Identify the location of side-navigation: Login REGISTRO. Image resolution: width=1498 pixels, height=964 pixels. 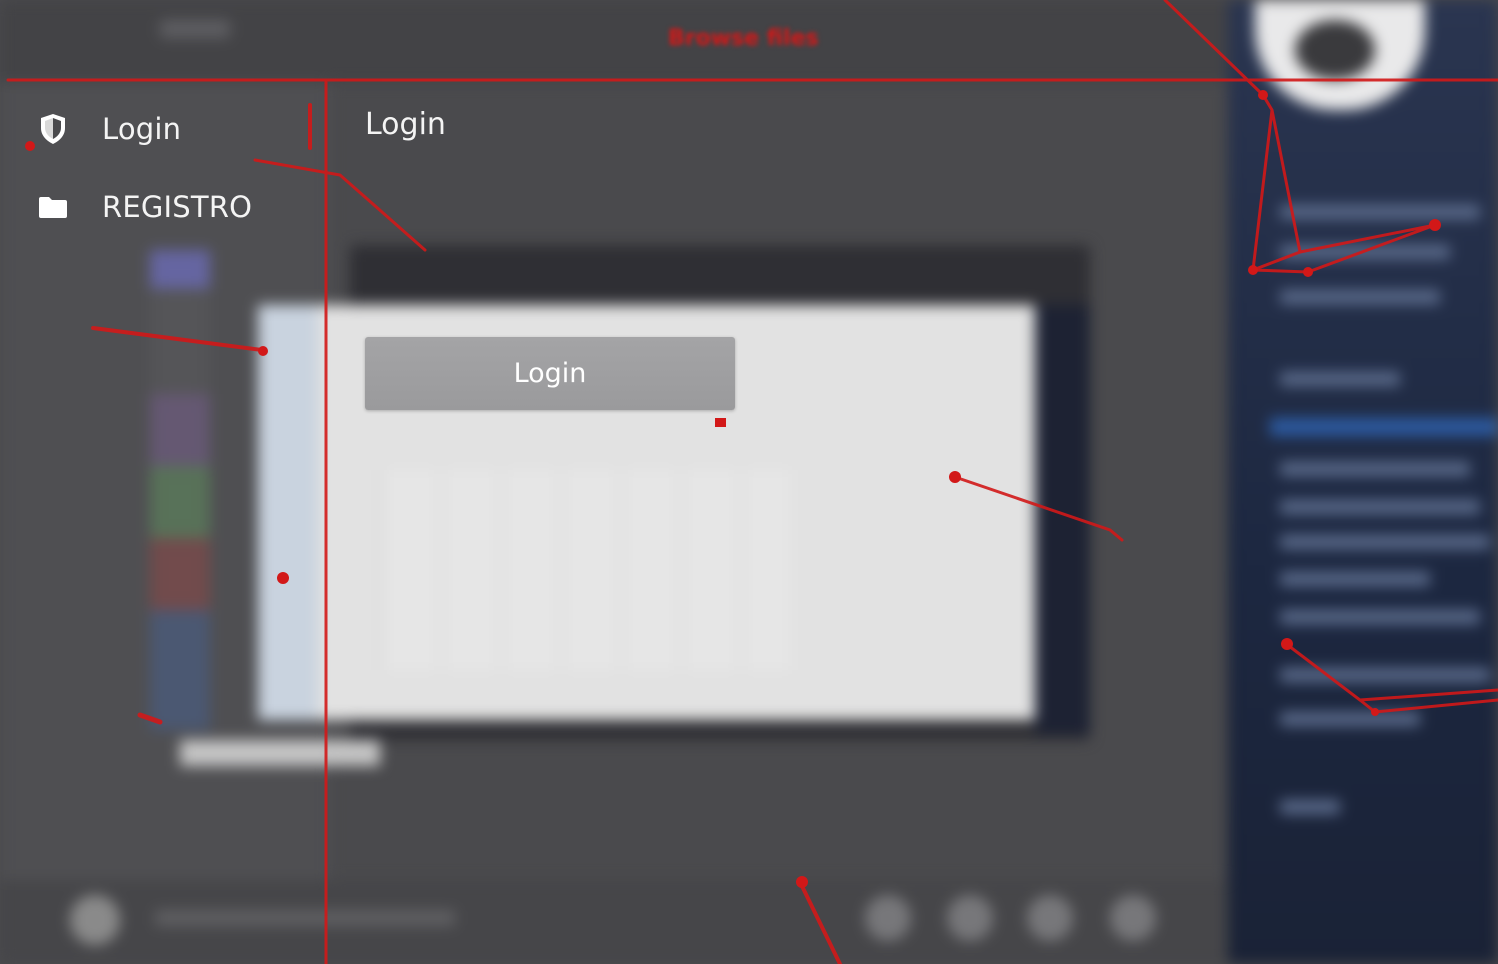
(160, 168).